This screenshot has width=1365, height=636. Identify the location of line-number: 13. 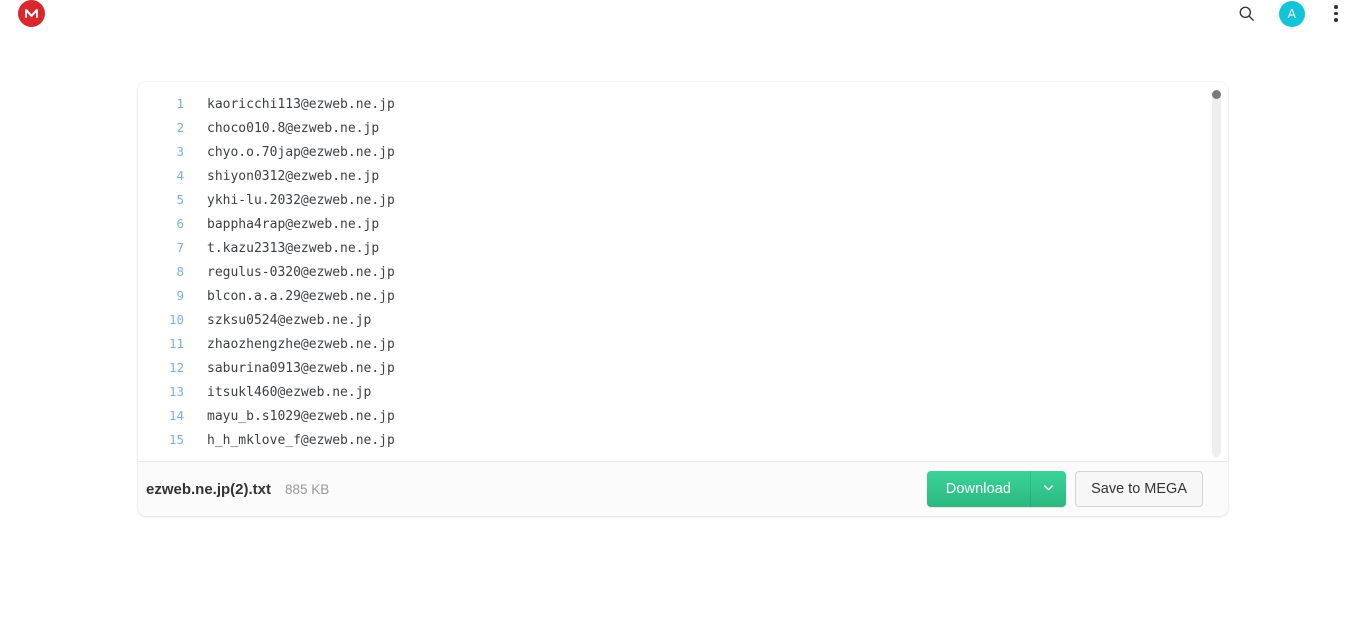
(176, 391).